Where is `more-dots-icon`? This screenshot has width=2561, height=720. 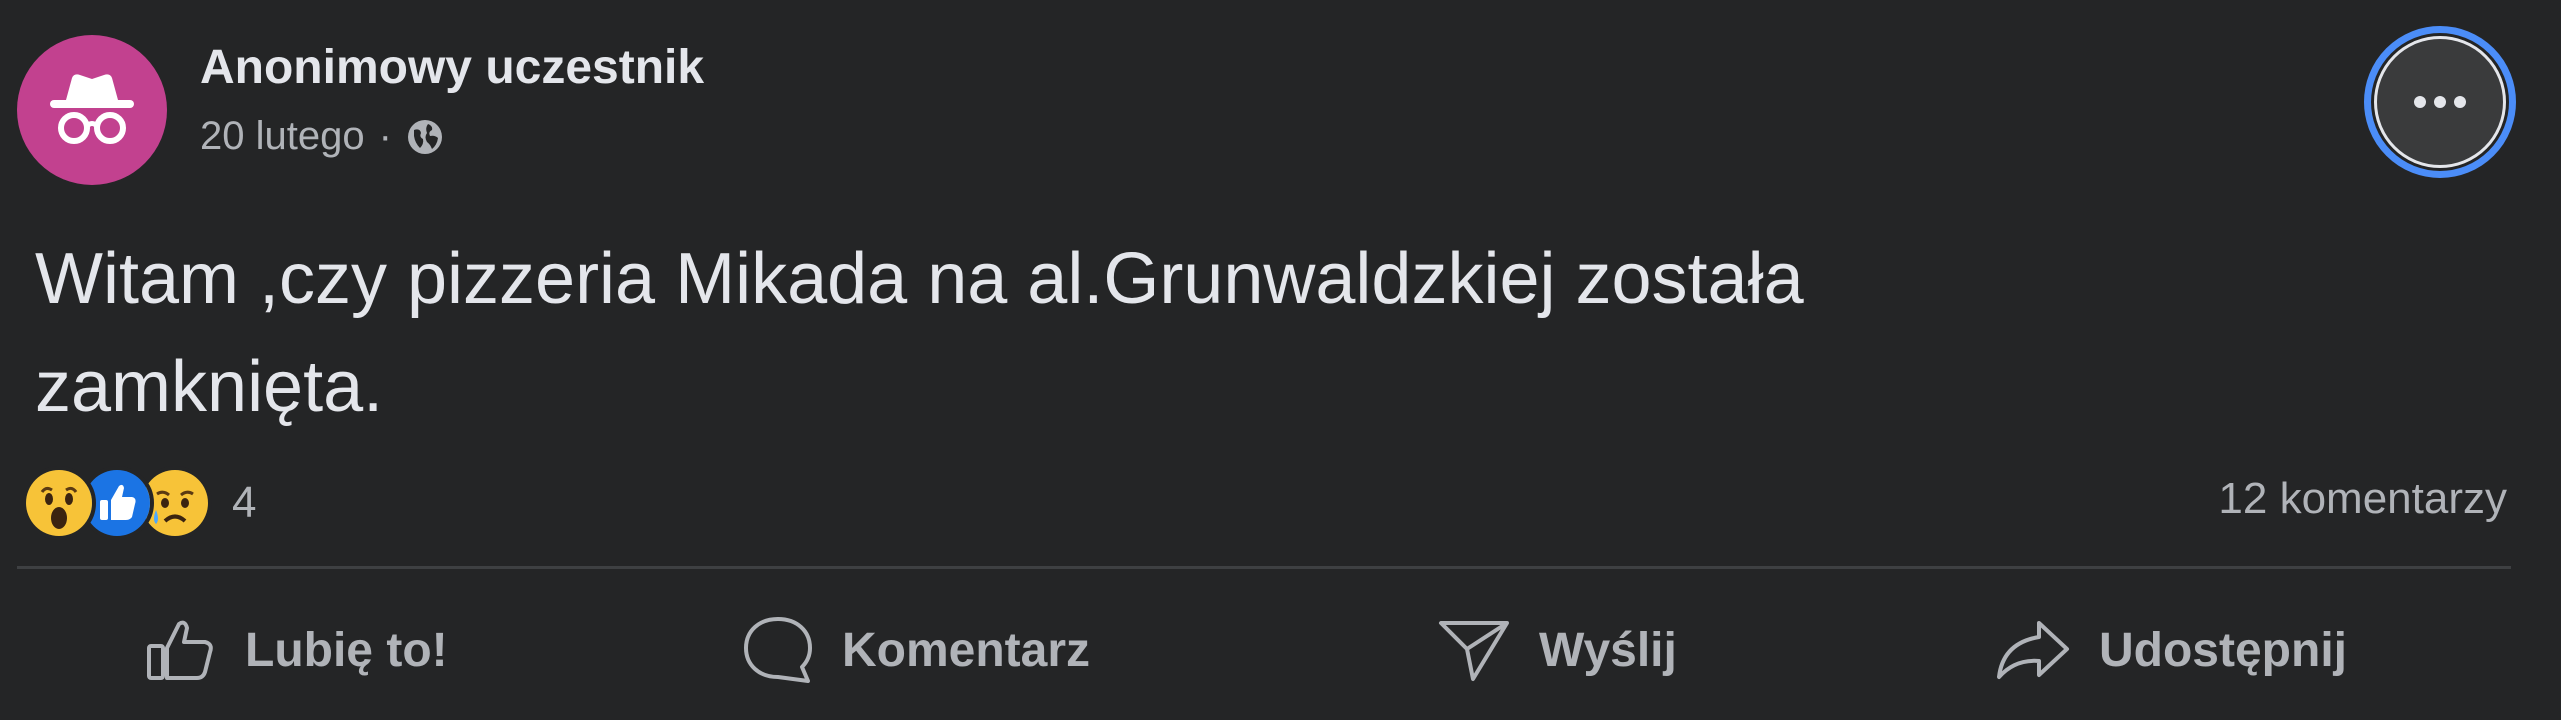
more-dots-icon is located at coordinates (2440, 102).